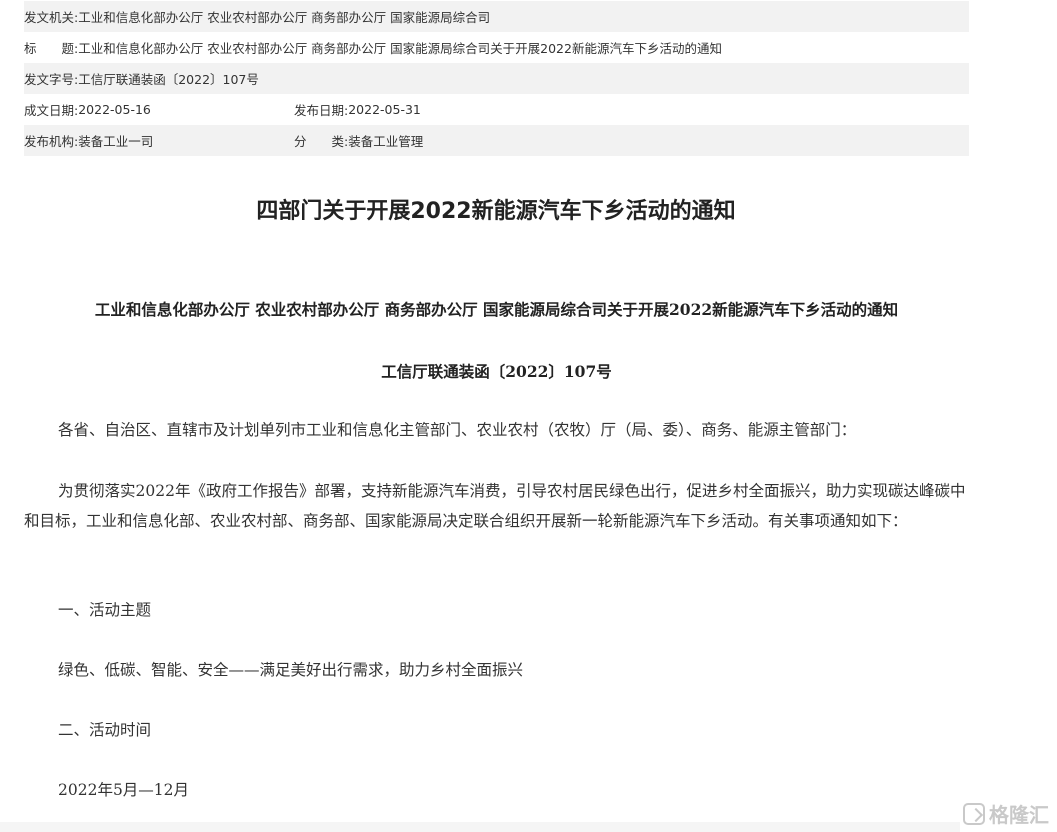 The width and height of the screenshot is (1057, 832). I want to click on meta-cell-published: 发布日期: 2022-05-31, so click(357, 109).